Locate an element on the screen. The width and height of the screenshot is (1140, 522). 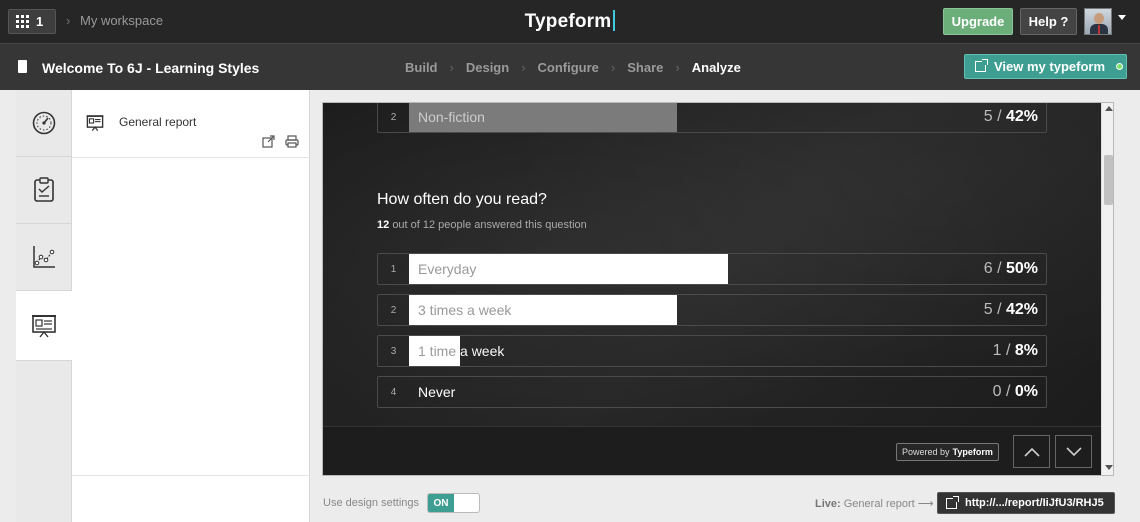
divider is located at coordinates (191, 475).